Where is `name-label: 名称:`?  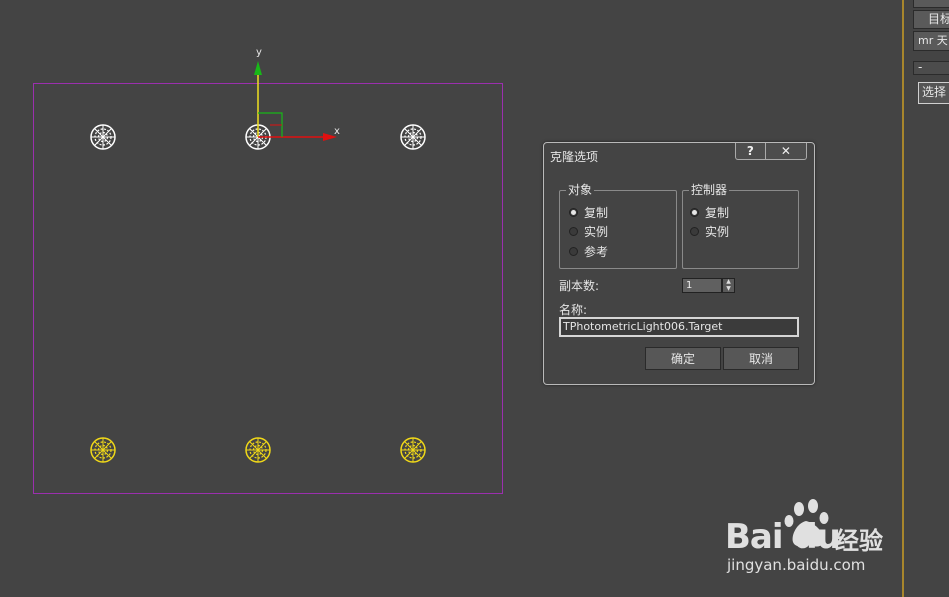
name-label: 名称: is located at coordinates (573, 310).